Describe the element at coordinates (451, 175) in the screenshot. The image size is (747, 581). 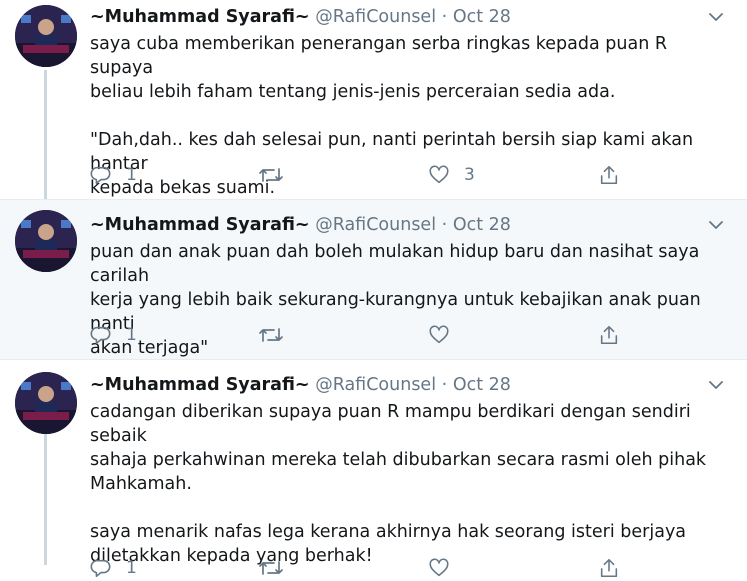
I see `like-button: 3` at that location.